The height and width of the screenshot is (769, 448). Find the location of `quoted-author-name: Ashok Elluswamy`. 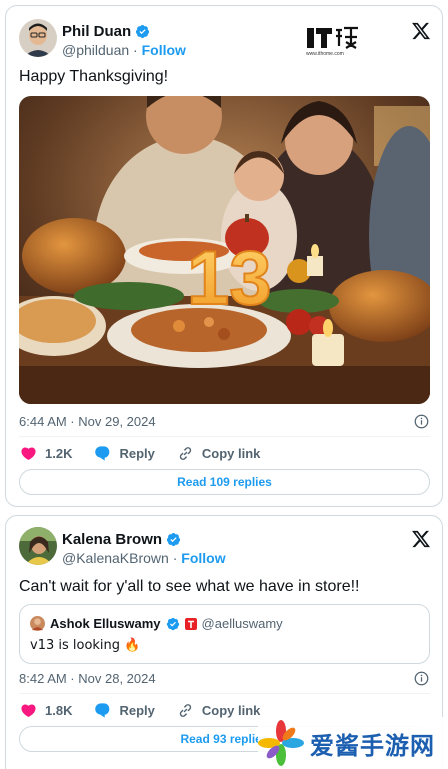

quoted-author-name: Ashok Elluswamy is located at coordinates (105, 623).